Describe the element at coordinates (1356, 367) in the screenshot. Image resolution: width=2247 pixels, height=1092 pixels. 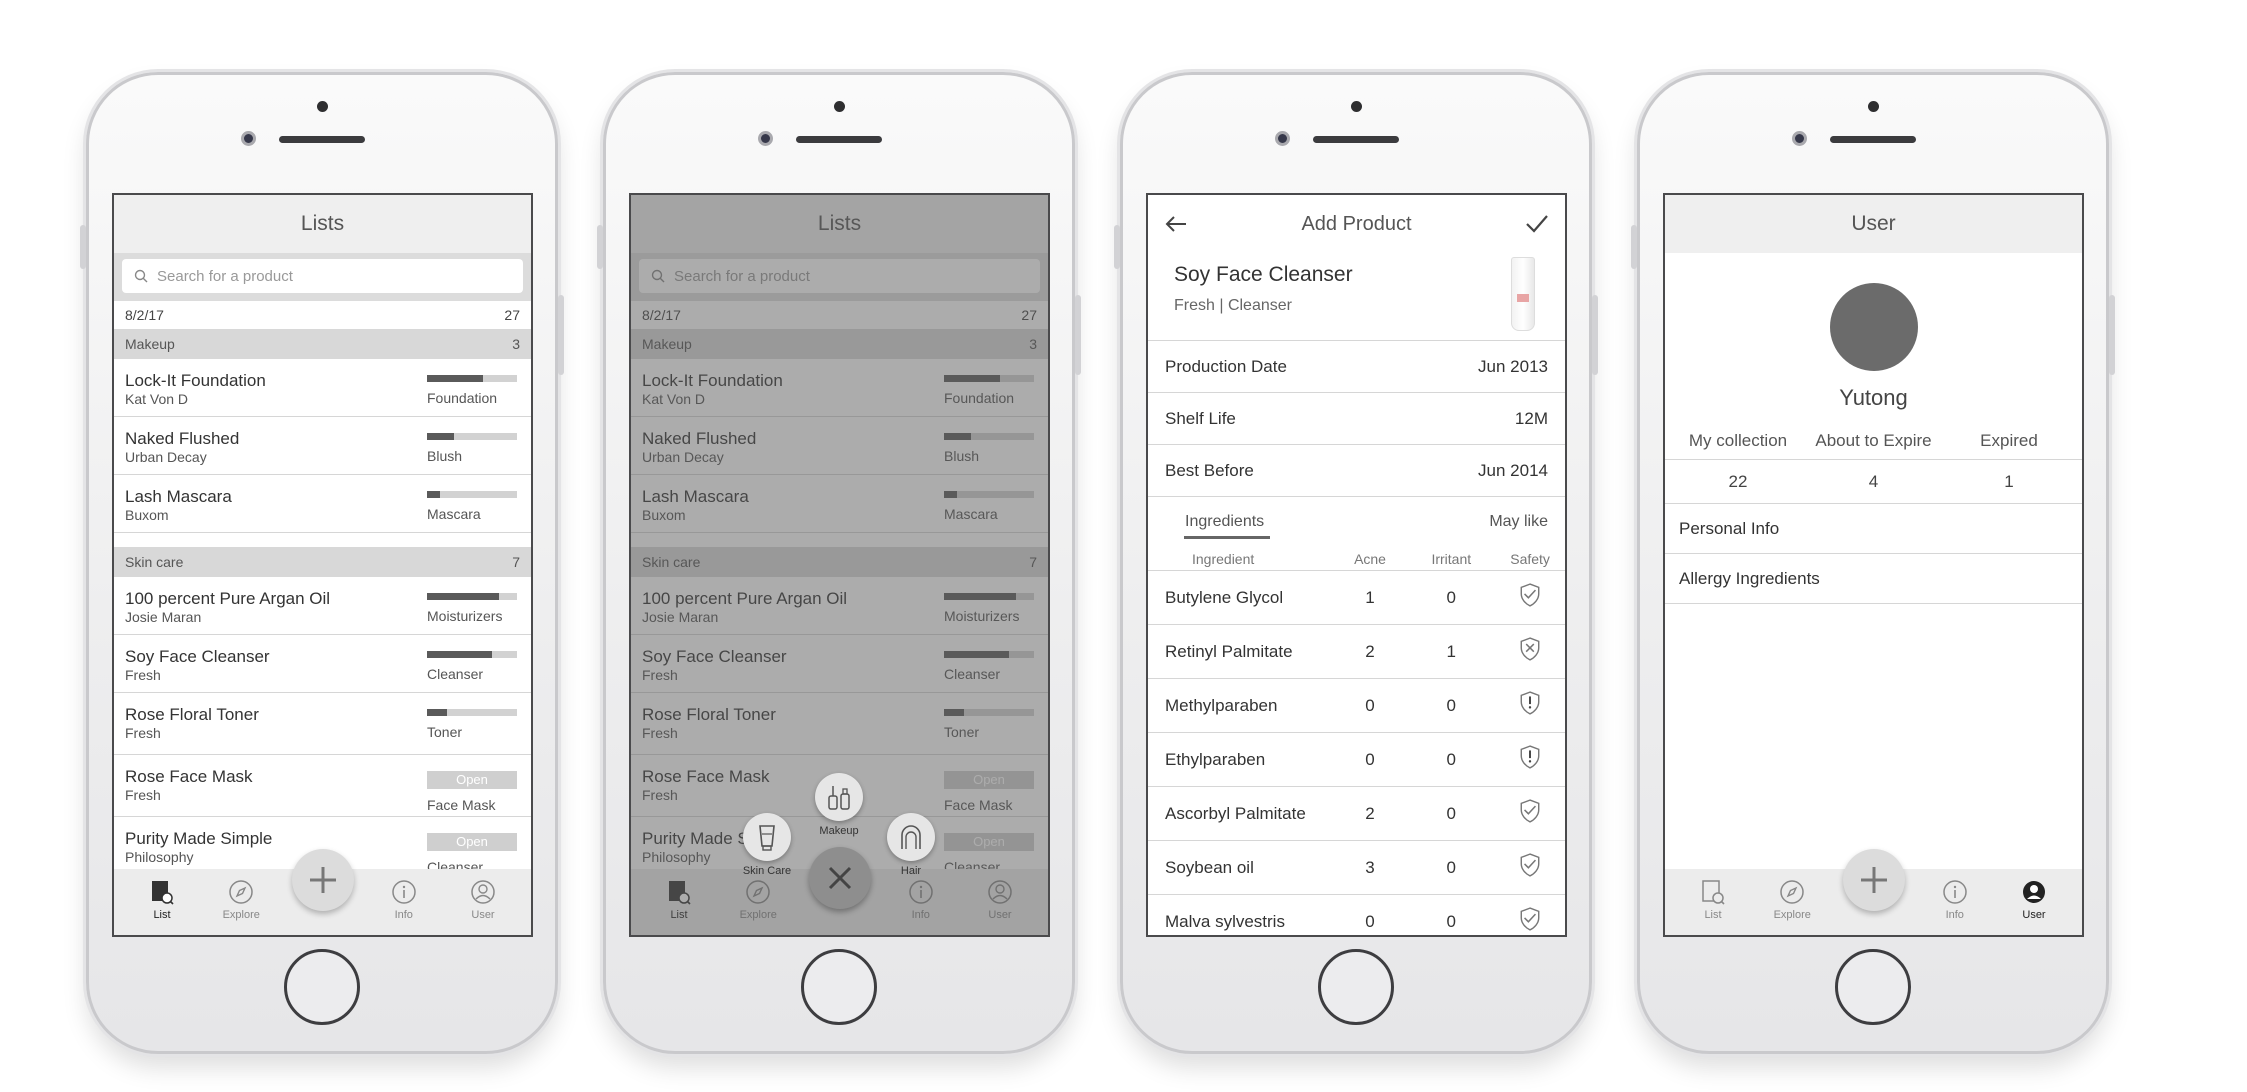
I see `production-date-row: Production Date Jun 2013` at that location.